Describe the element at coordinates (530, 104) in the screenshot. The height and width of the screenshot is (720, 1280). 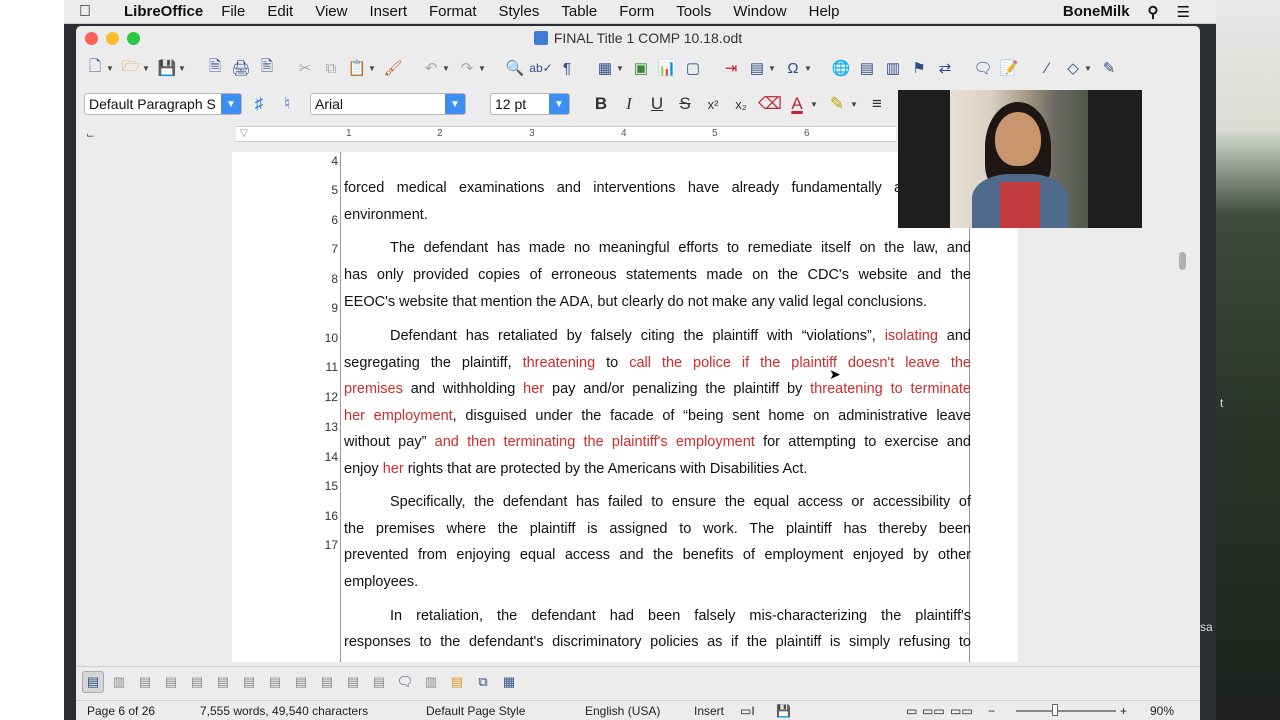
I see `font-size-combo: 12 pt ▼` at that location.